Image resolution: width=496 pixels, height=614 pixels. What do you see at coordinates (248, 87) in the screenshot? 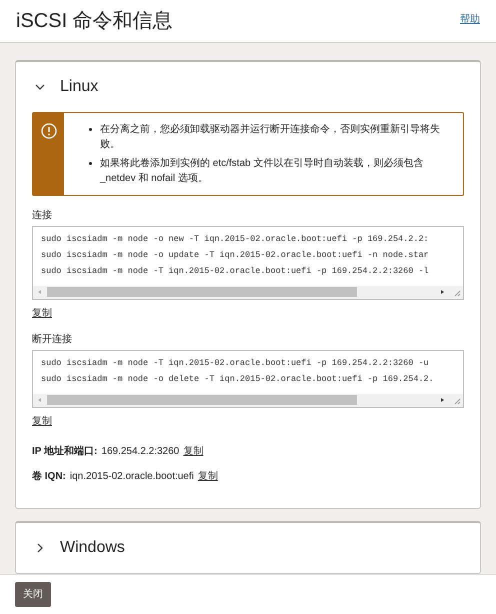
I see `accordion-header: Linux` at bounding box center [248, 87].